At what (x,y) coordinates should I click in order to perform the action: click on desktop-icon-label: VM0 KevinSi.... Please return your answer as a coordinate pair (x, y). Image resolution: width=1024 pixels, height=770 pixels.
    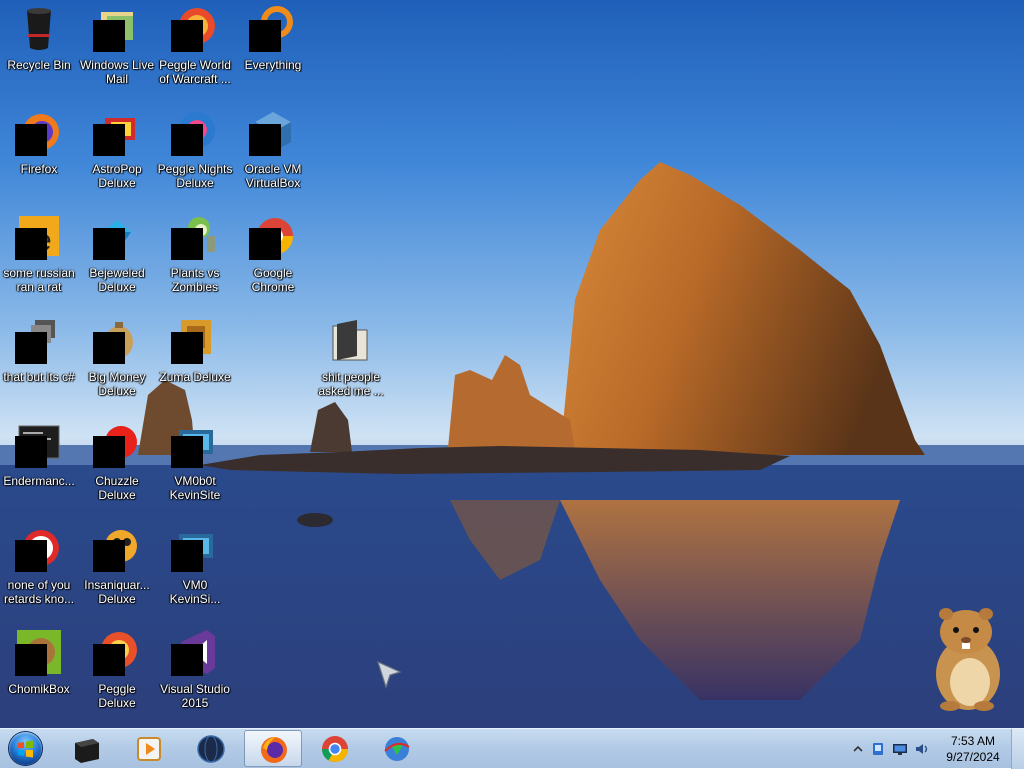
    Looking at the image, I should click on (195, 592).